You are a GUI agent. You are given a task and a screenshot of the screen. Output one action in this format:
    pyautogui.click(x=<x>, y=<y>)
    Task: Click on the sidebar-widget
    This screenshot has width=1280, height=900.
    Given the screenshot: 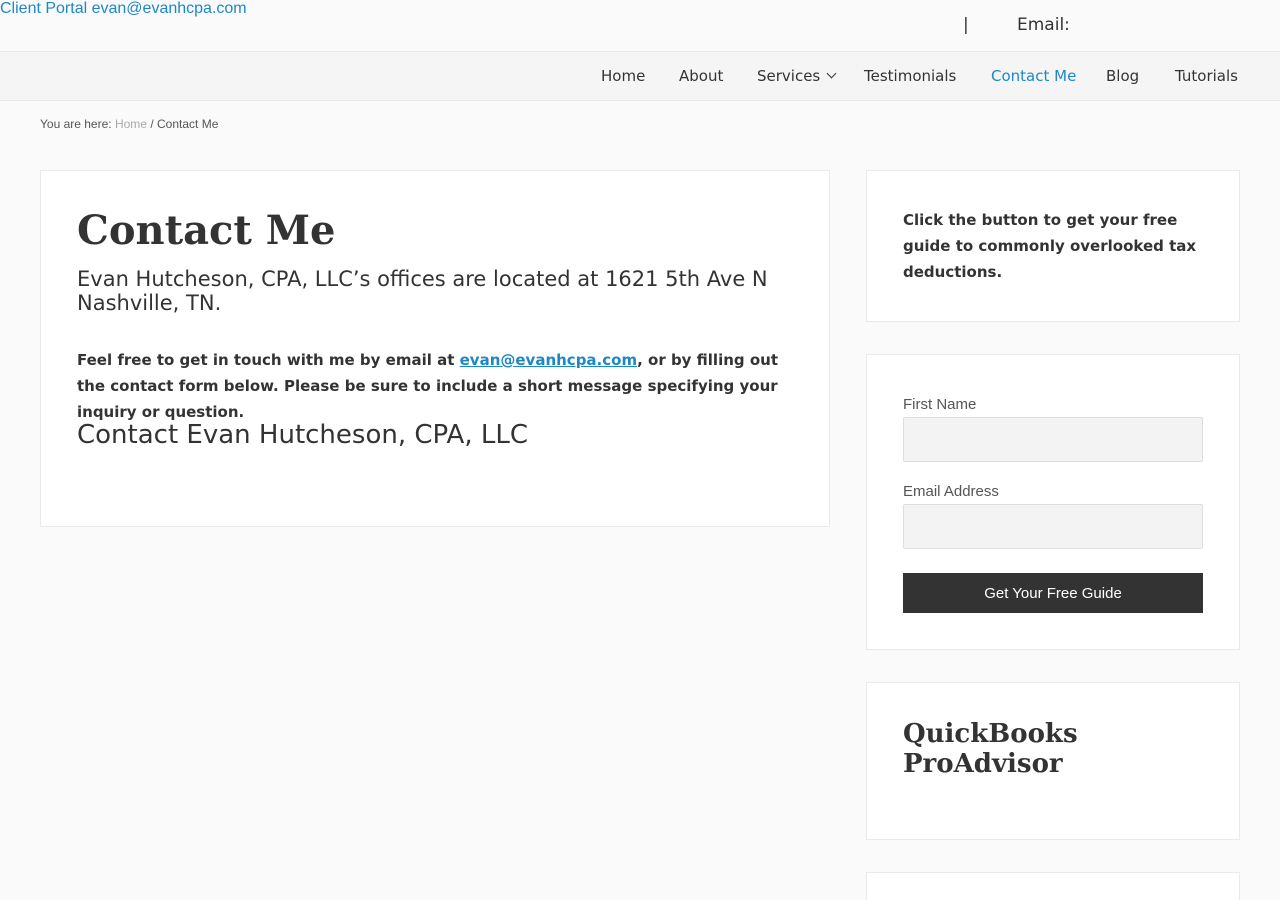 What is the action you would take?
    pyautogui.click(x=1053, y=886)
    